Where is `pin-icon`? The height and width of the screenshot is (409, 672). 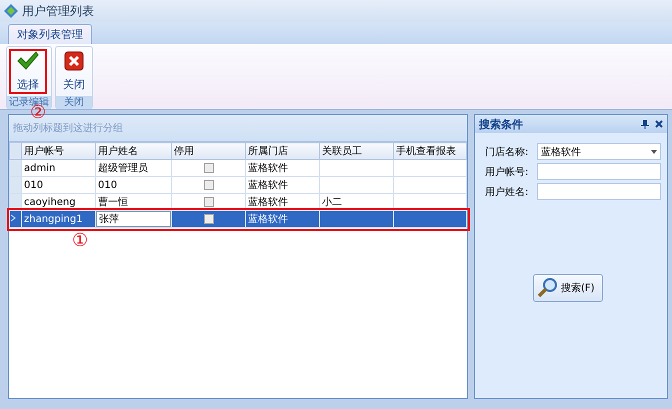 pin-icon is located at coordinates (645, 124).